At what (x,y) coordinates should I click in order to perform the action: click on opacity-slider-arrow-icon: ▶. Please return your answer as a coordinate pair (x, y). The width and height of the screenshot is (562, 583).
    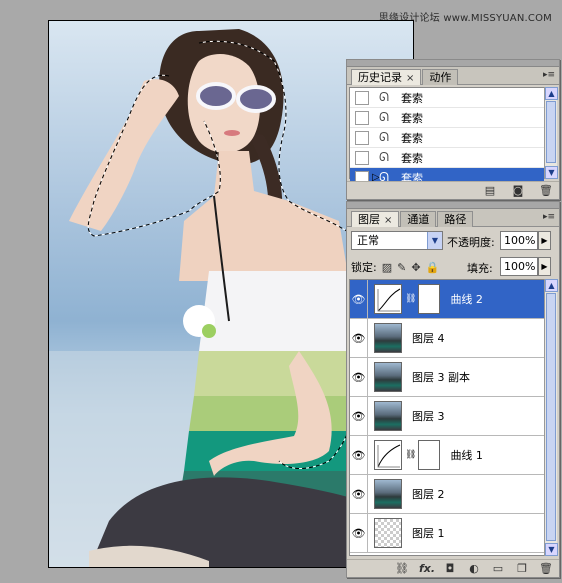
    Looking at the image, I should click on (544, 240).